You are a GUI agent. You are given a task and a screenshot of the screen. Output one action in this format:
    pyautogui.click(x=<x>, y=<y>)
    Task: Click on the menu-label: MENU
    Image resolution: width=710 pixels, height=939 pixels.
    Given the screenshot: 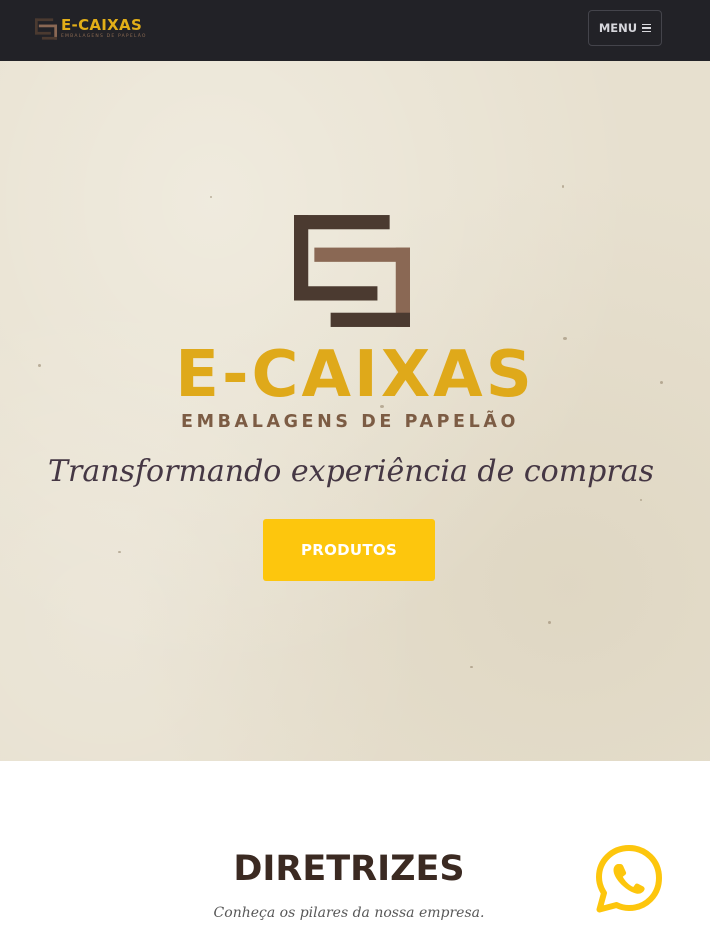 What is the action you would take?
    pyautogui.click(x=618, y=28)
    